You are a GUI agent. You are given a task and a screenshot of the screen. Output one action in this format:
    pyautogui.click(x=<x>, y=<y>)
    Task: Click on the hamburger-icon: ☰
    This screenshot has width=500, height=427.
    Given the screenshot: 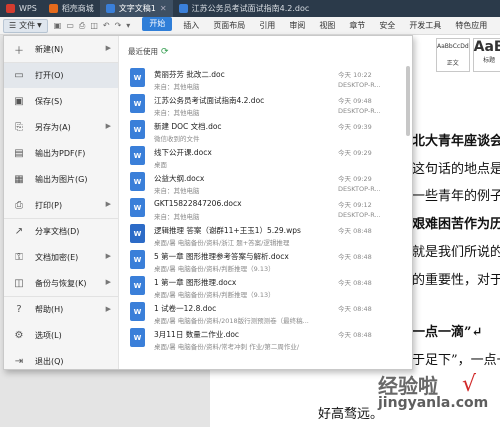 What is the action you would take?
    pyautogui.click(x=13, y=25)
    